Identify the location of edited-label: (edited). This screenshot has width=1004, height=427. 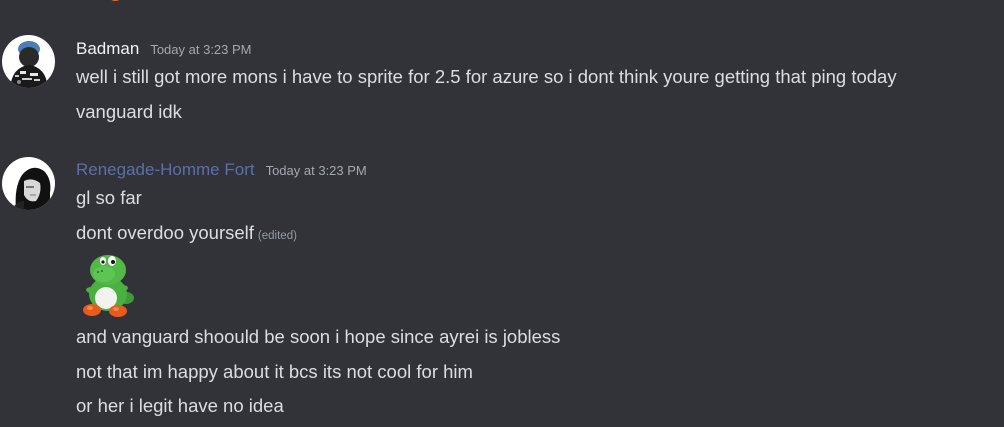
(277, 236).